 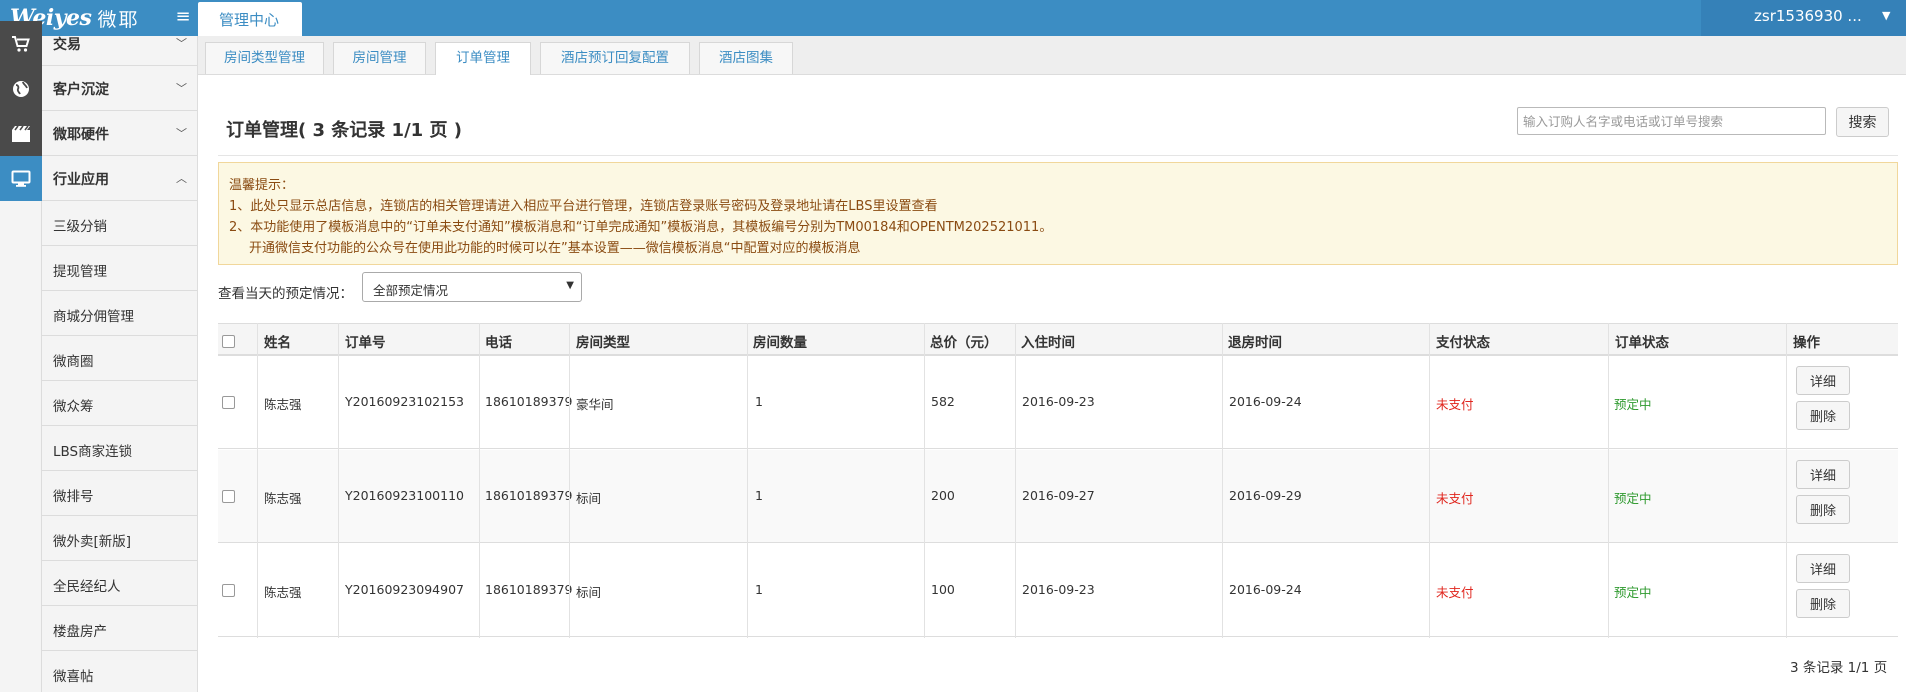 What do you see at coordinates (1806, 343) in the screenshot?
I see `column-header: 操作` at bounding box center [1806, 343].